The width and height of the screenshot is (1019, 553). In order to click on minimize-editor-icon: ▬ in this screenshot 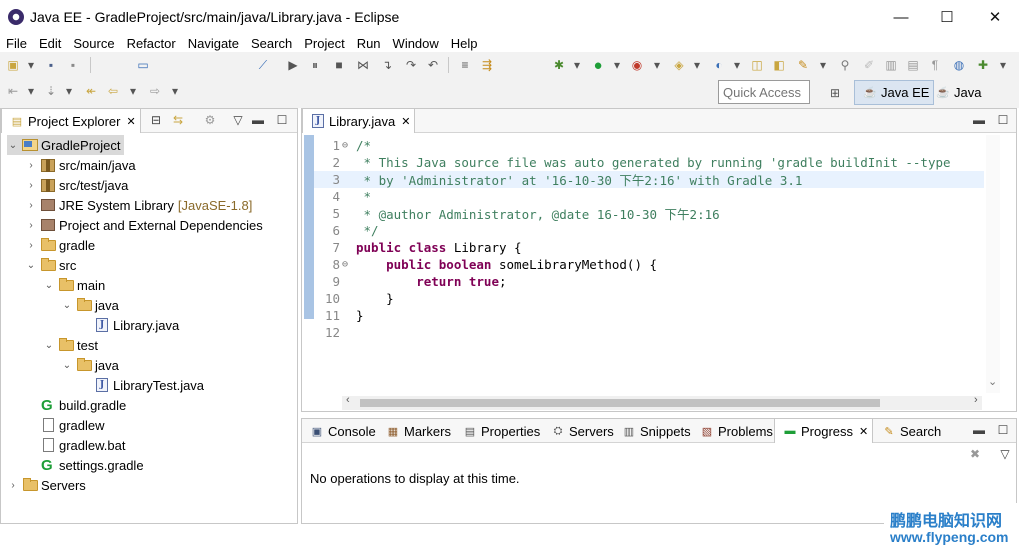, I will do `click(979, 120)`.